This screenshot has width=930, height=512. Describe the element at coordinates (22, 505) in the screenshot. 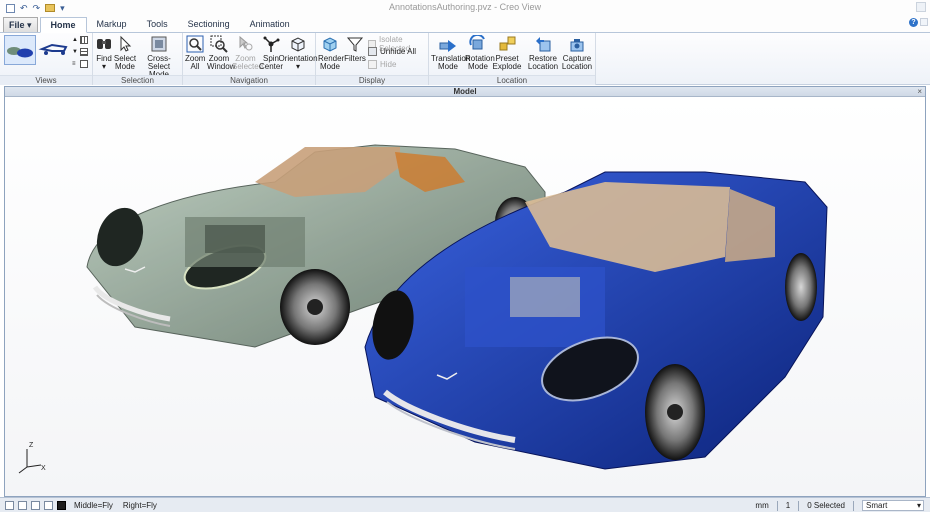

I see `zoom-mode-icon` at that location.